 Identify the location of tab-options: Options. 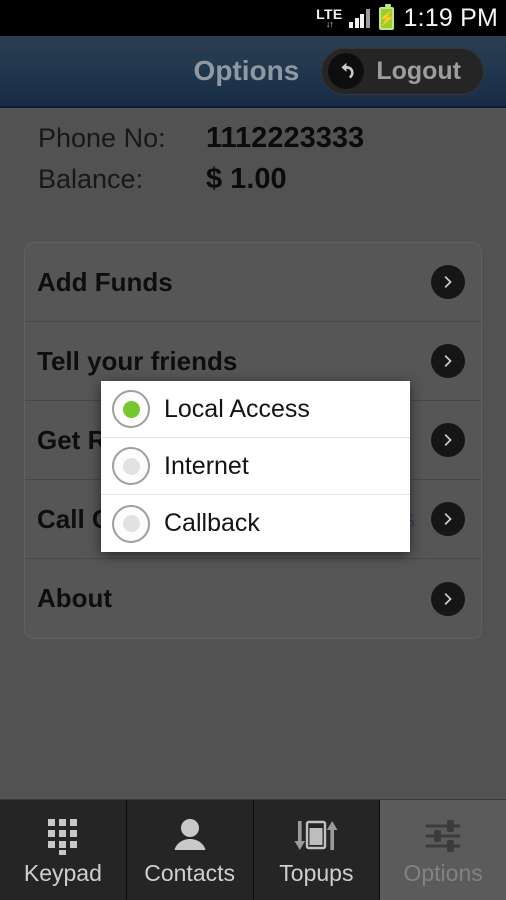
(443, 850).